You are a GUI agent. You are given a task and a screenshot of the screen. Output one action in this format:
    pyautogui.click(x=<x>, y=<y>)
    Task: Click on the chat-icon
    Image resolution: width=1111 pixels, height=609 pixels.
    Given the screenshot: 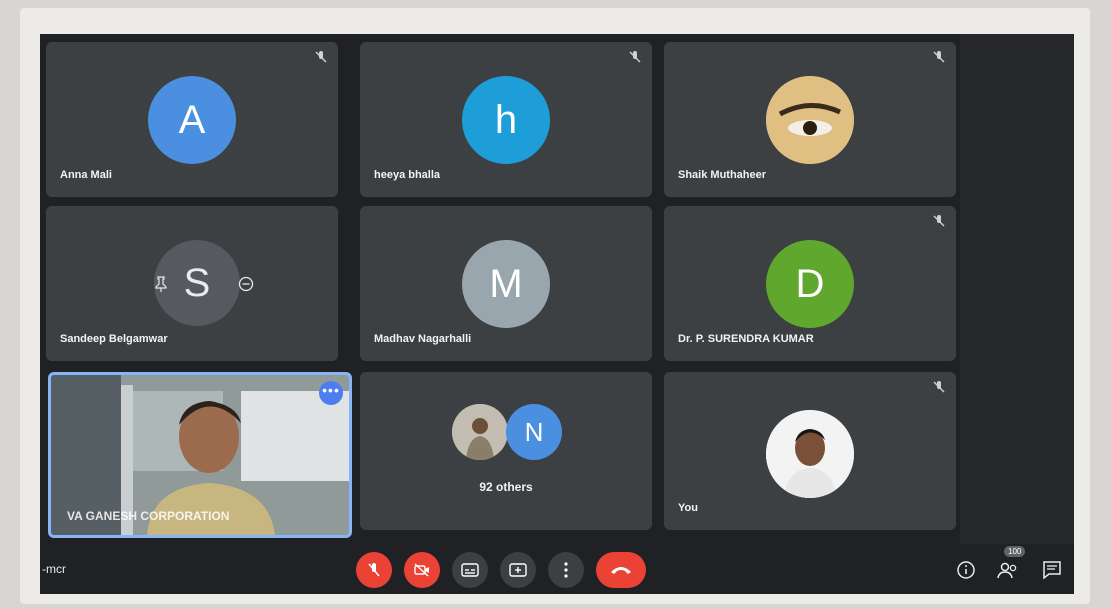 What is the action you would take?
    pyautogui.click(x=1052, y=570)
    